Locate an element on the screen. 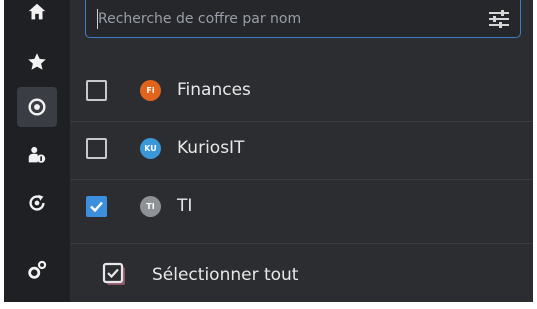 The width and height of the screenshot is (537, 309). select-all-button: Sélectionner tout is located at coordinates (225, 275).